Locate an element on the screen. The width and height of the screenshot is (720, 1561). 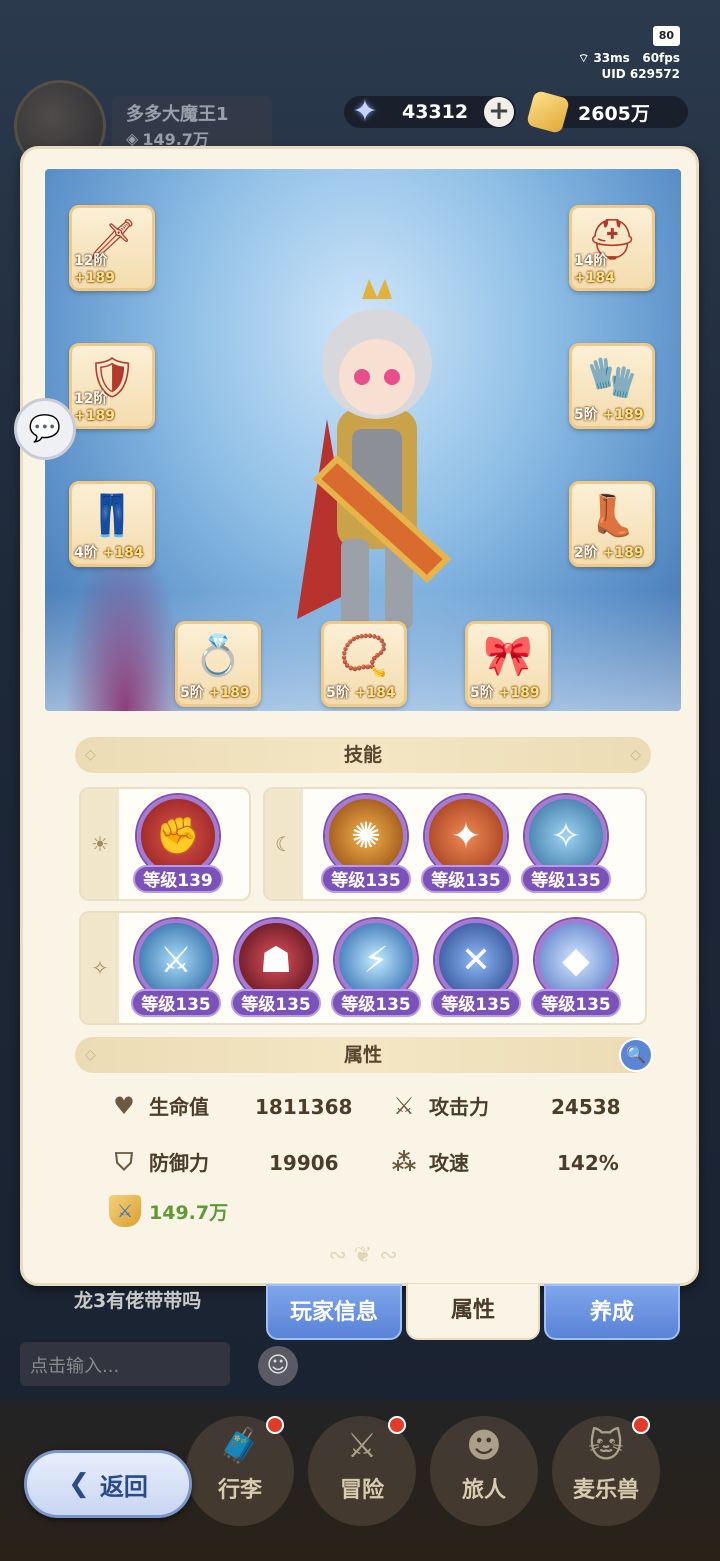
def-label-row: ⛉ 防御力 is located at coordinates (159, 1161).